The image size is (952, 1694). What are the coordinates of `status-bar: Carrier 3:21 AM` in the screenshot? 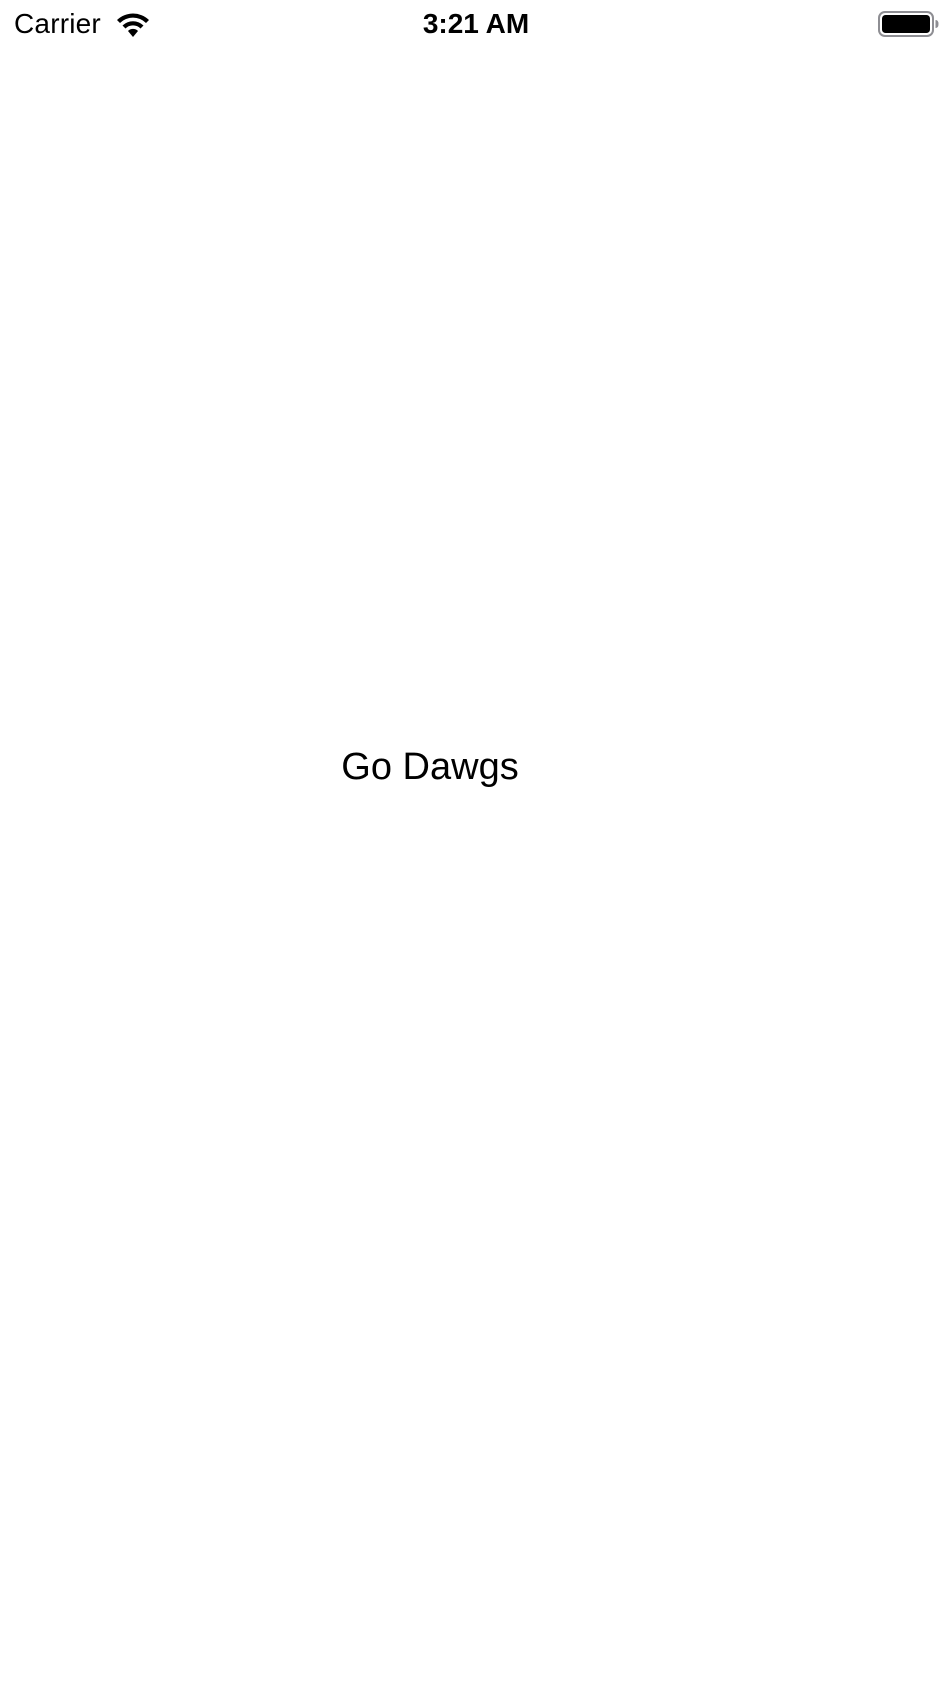 It's located at (476, 24).